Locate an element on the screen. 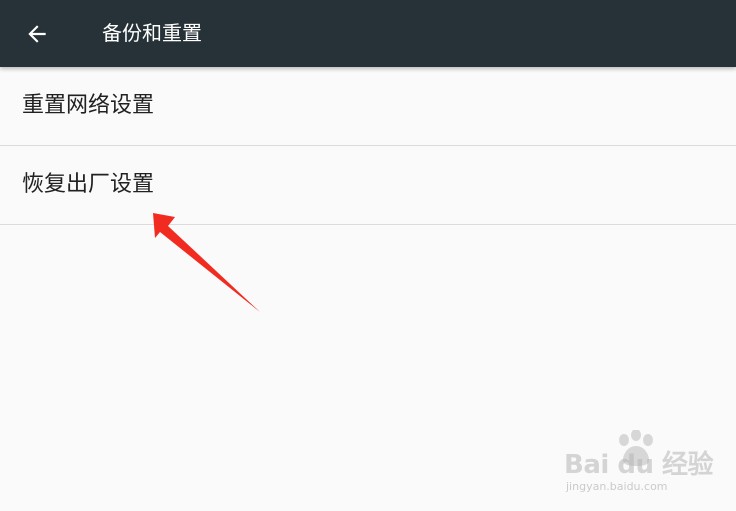  page-title: 备份和重置 is located at coordinates (152, 33).